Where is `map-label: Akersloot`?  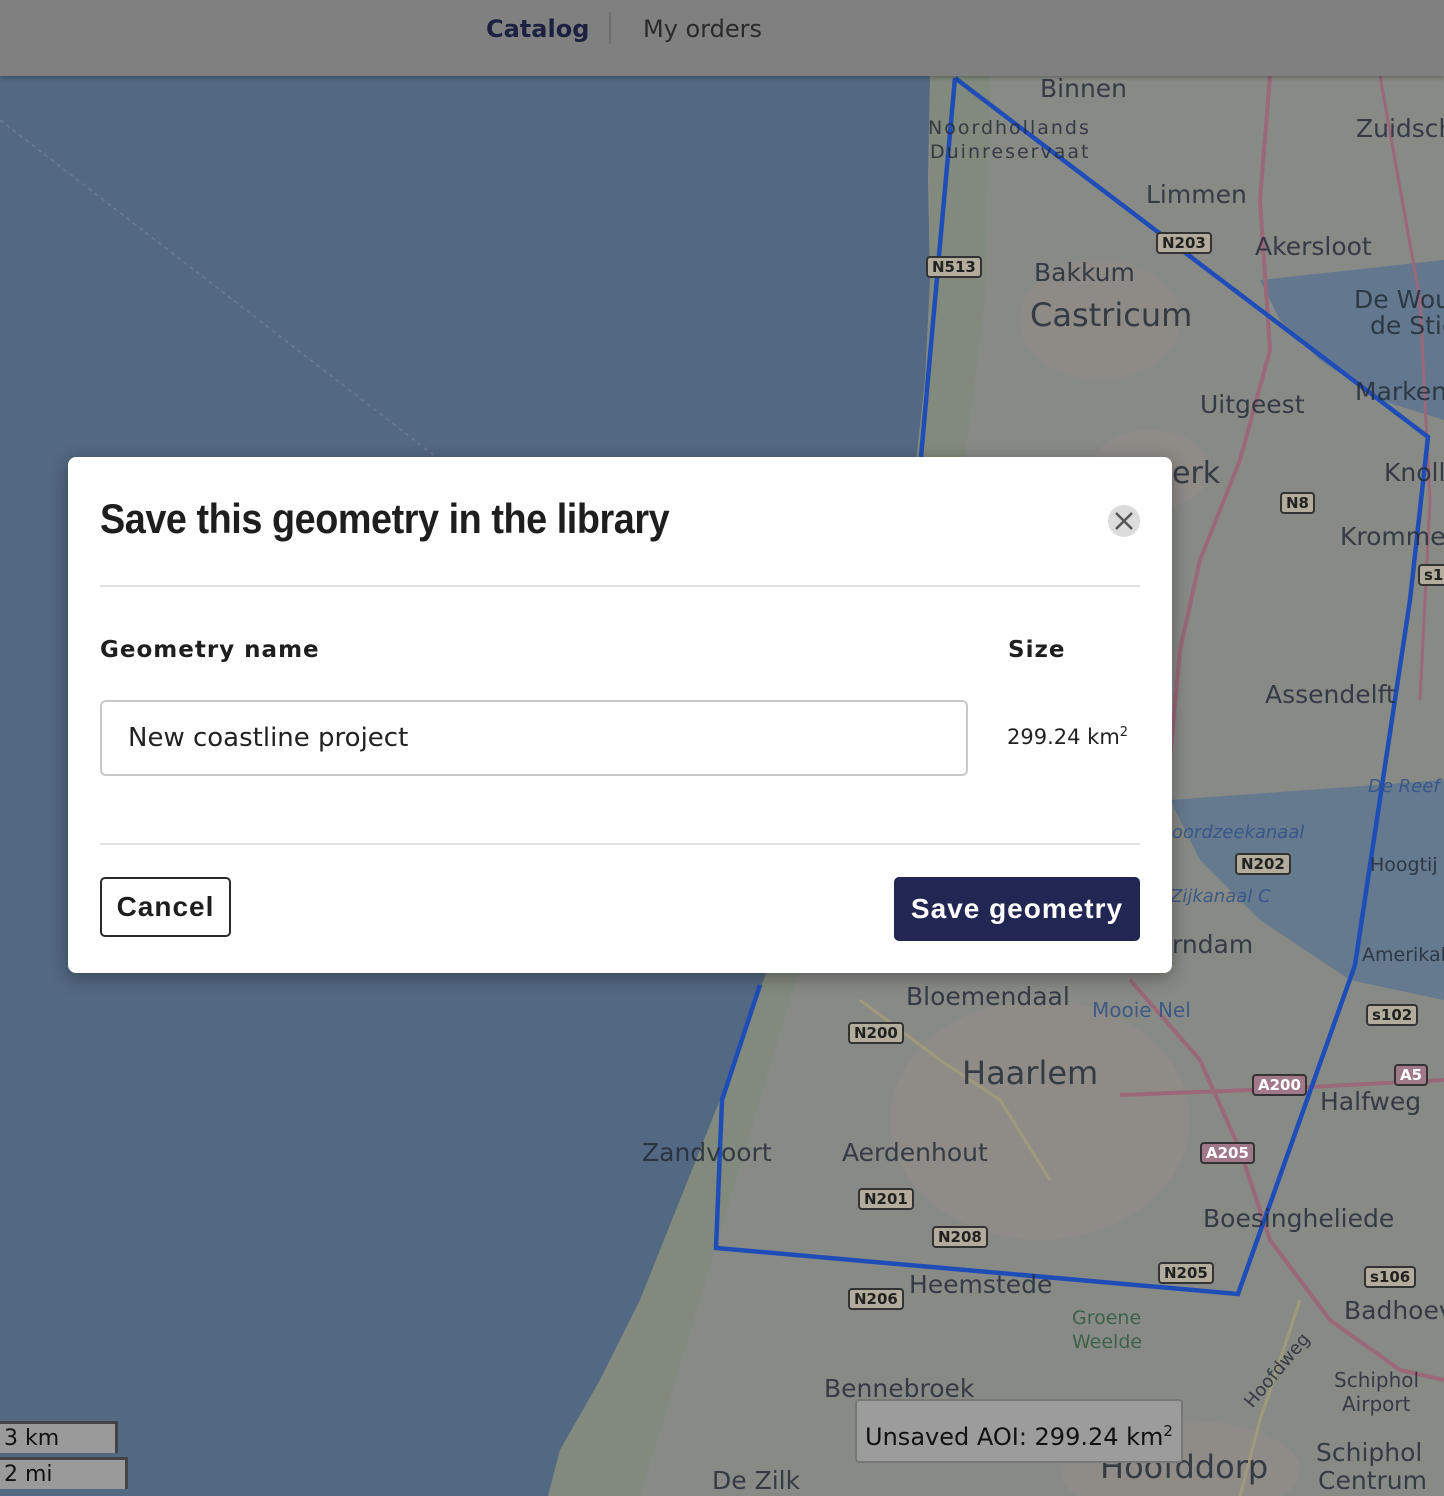
map-label: Akersloot is located at coordinates (1313, 246).